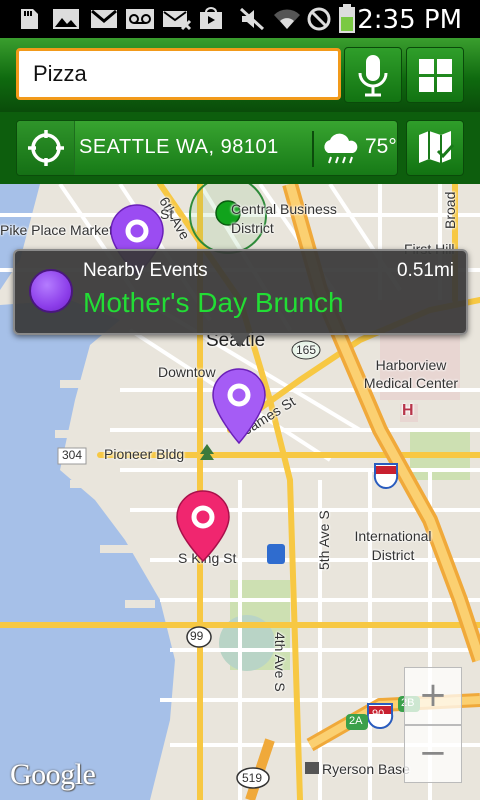  Describe the element at coordinates (66, 19) in the screenshot. I see `image-icon` at that location.